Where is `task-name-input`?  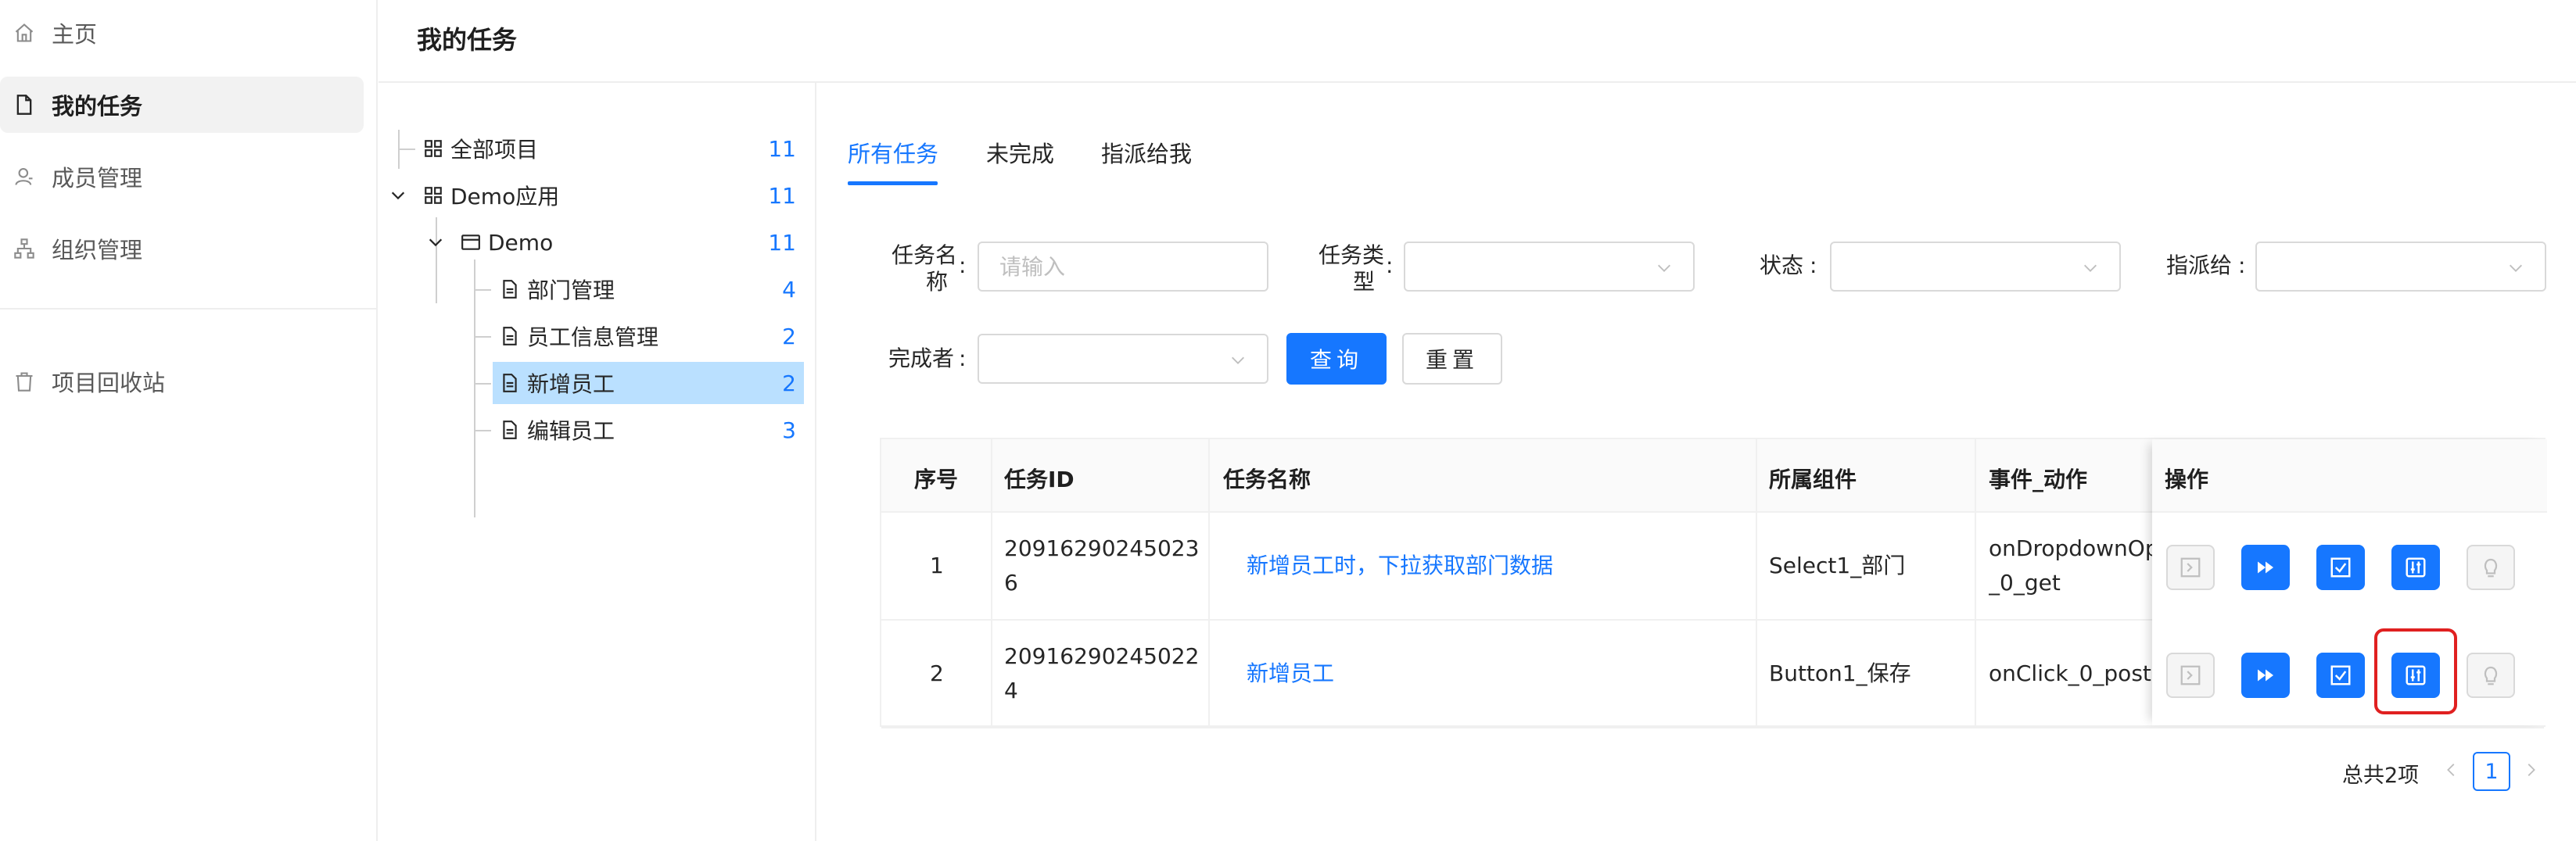 task-name-input is located at coordinates (1123, 267).